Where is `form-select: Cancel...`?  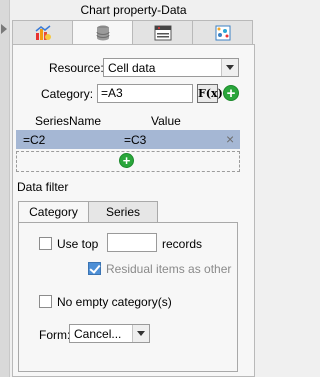 form-select: Cancel... is located at coordinates (109, 333).